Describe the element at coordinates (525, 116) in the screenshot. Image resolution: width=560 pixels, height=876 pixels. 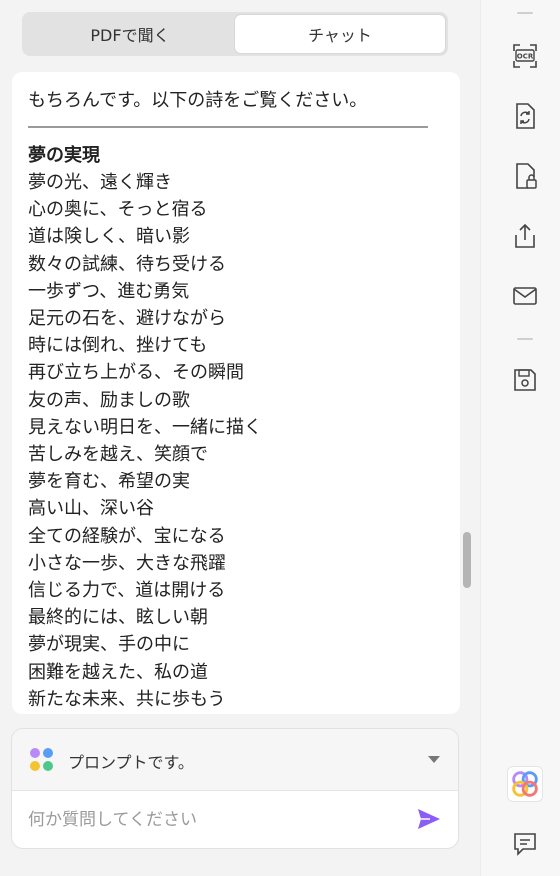
I see `convert-icon` at that location.